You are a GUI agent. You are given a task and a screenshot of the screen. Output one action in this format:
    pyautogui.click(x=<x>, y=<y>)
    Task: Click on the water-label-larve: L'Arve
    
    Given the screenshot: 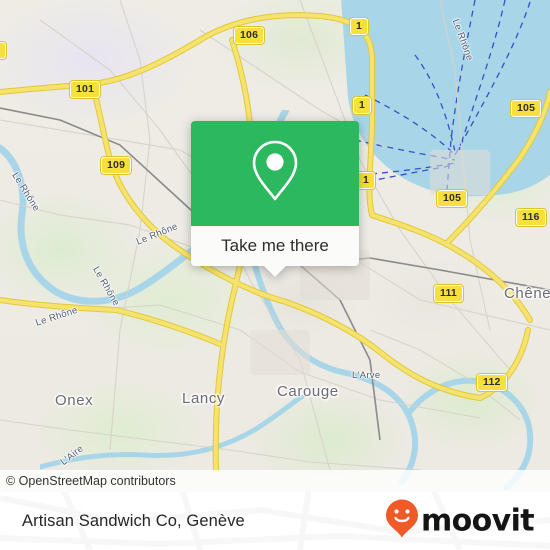 What is the action you would take?
    pyautogui.click(x=366, y=375)
    